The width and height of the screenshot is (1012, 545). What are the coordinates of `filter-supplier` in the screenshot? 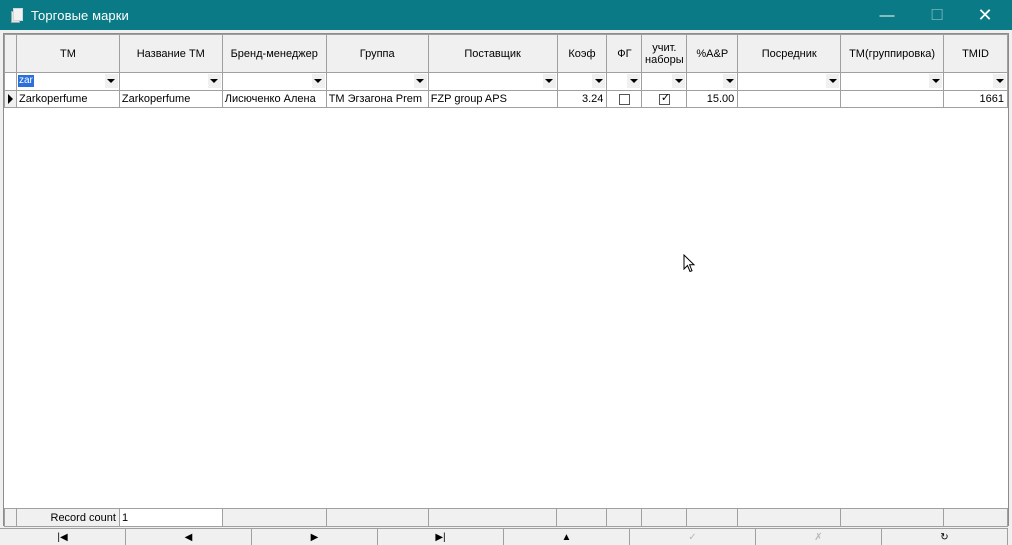 It's located at (492, 81).